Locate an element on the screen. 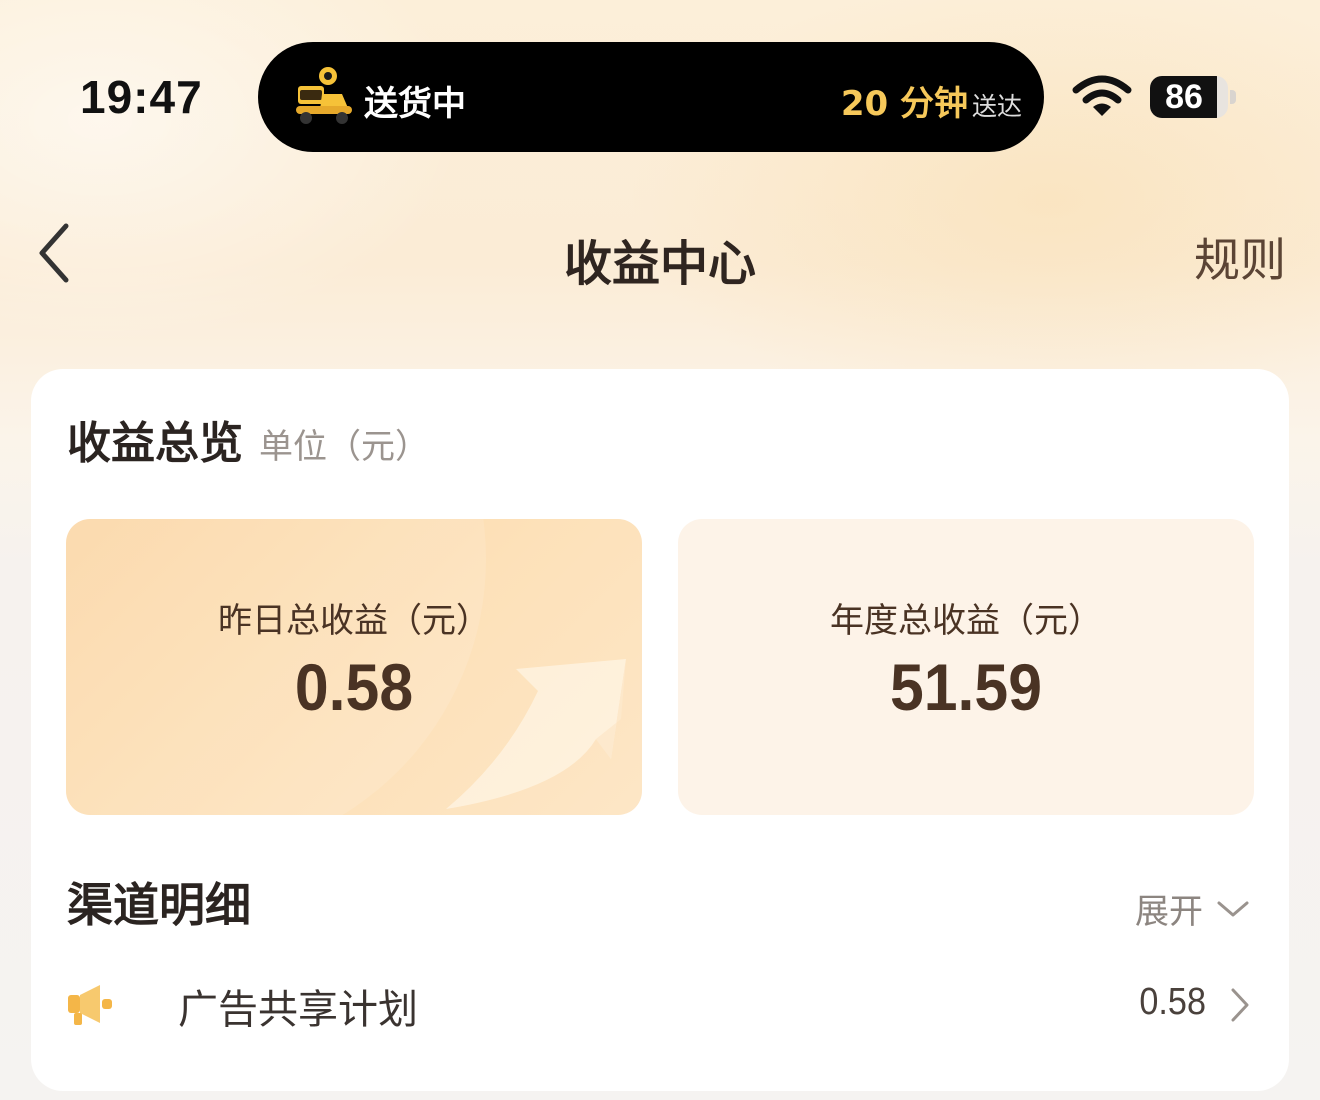  delivery-scooter-icon is located at coordinates (324, 95).